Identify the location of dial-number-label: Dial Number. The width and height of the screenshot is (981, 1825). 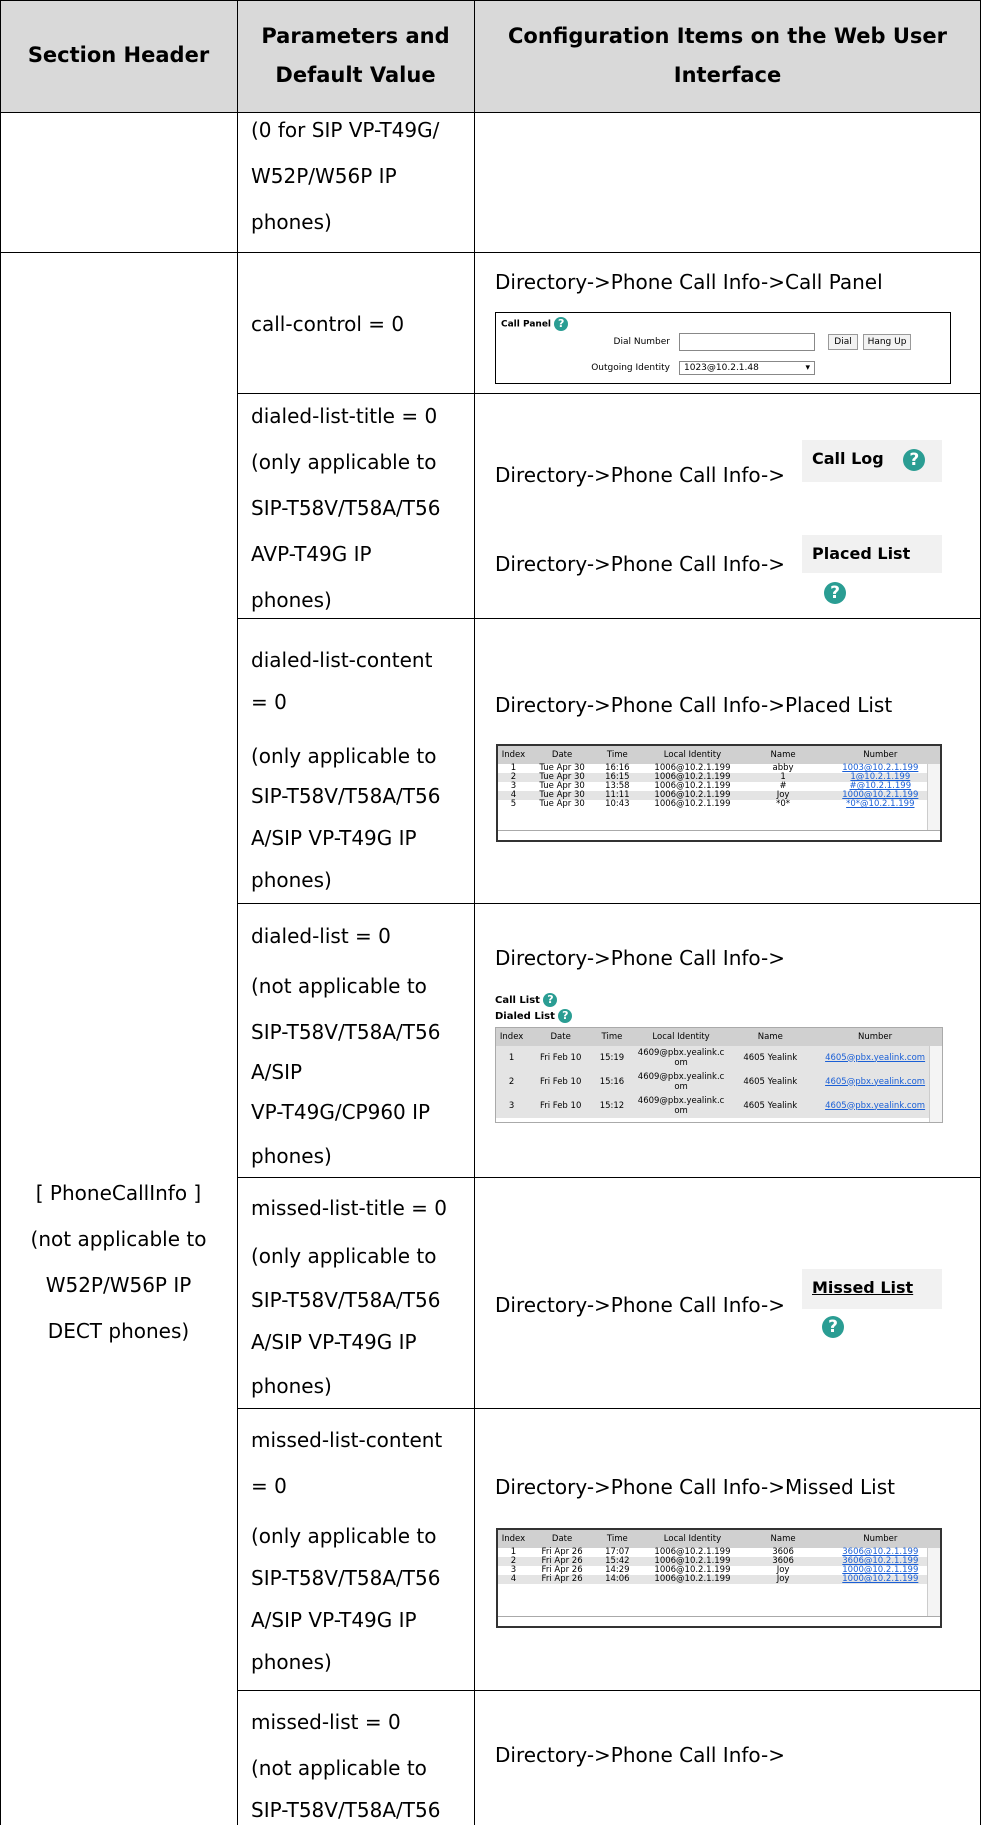
(641, 342).